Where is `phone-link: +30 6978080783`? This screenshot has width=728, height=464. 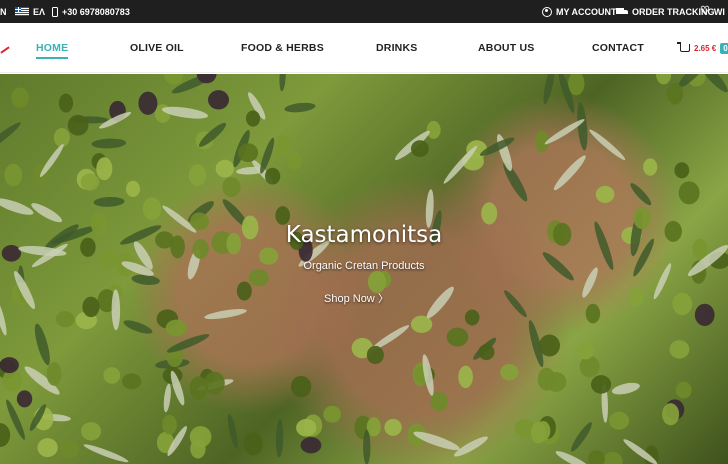 phone-link: +30 6978080783 is located at coordinates (91, 11).